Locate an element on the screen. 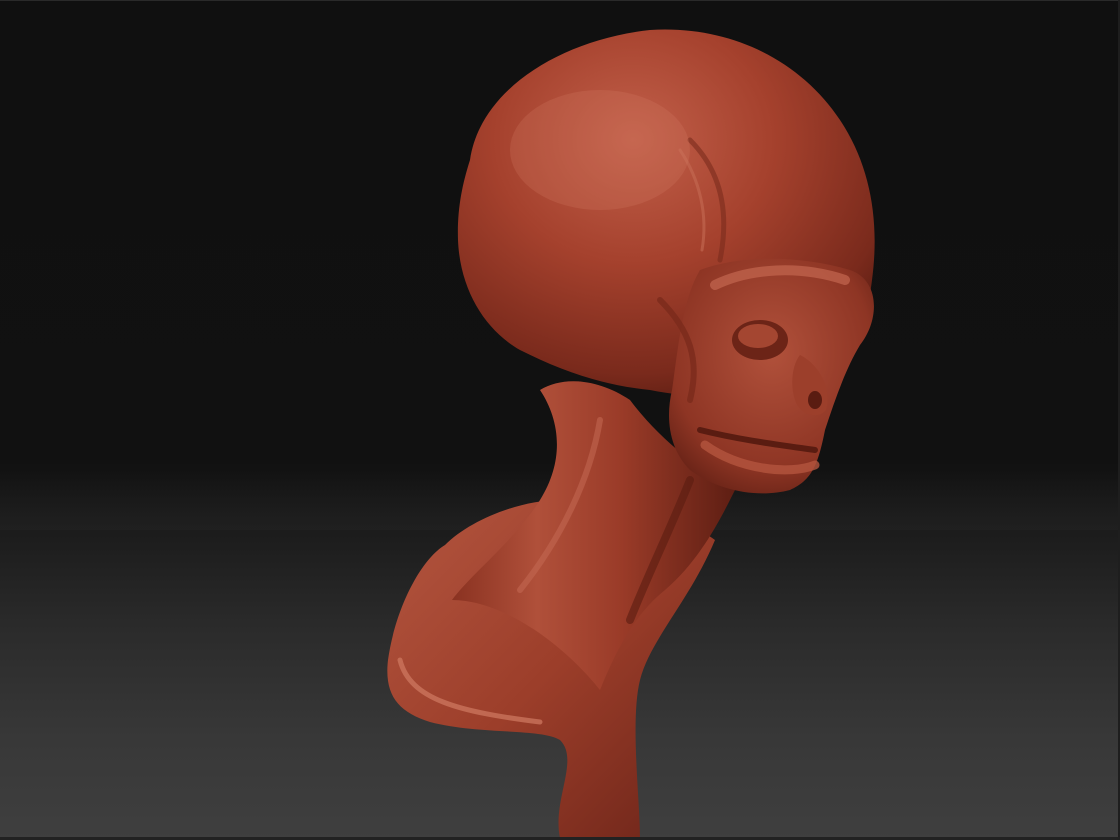  nostril is located at coordinates (815, 400).